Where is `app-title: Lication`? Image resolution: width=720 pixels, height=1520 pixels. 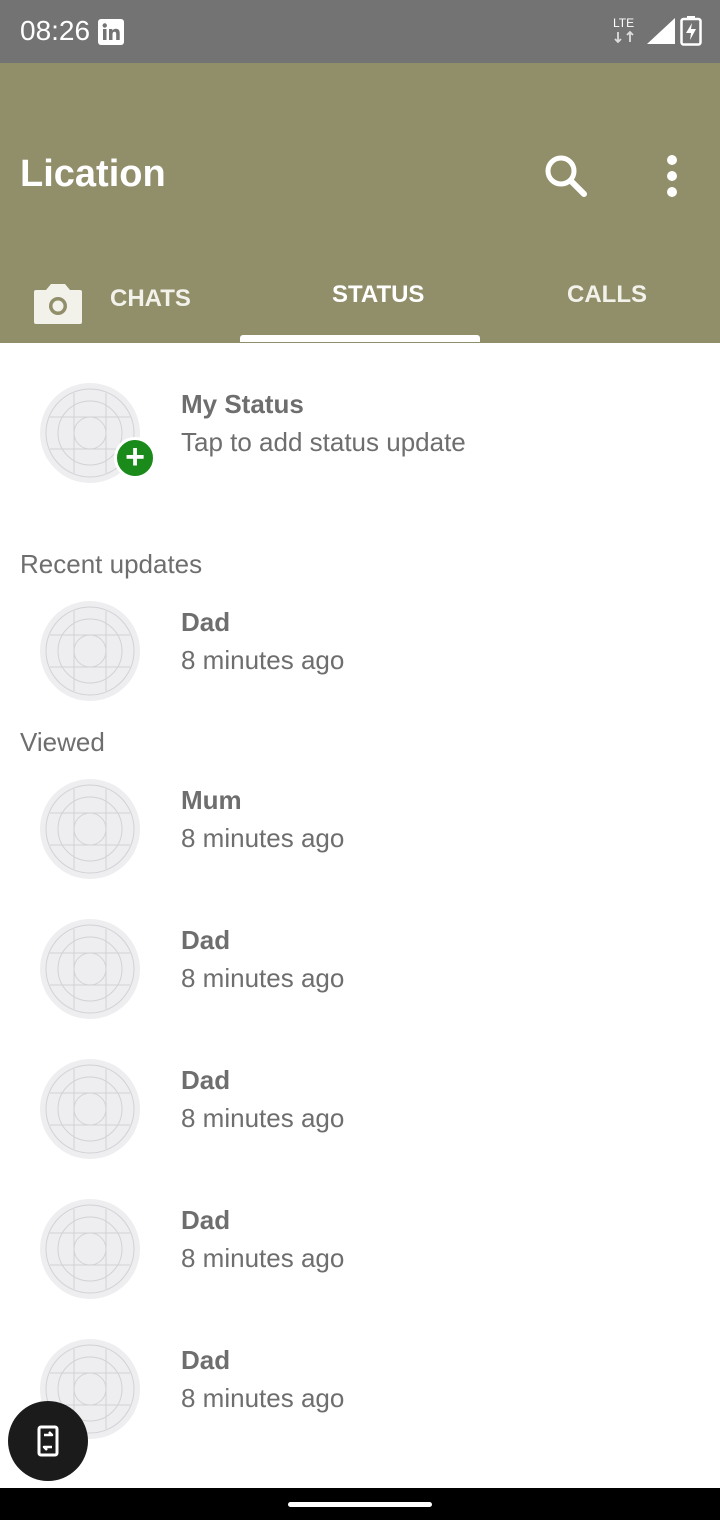 app-title: Lication is located at coordinates (93, 174).